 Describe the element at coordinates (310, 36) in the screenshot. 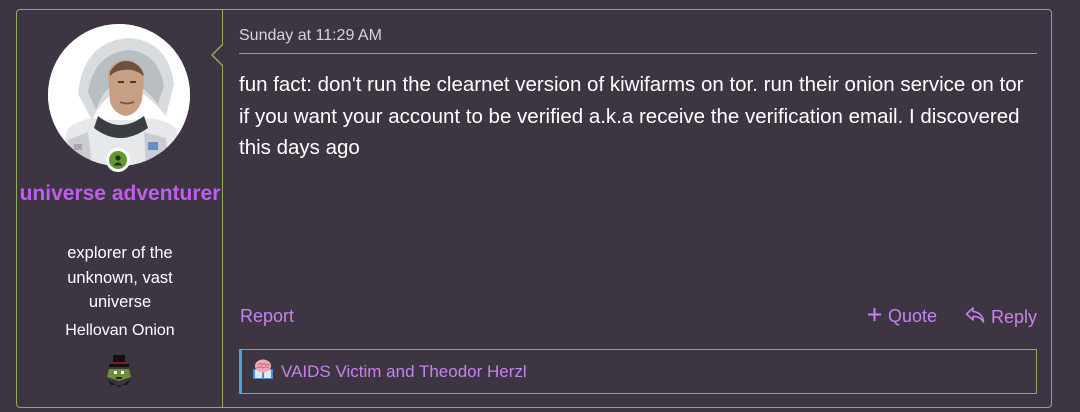

I see `post-date-link: Sunday at 11:29 AM` at that location.